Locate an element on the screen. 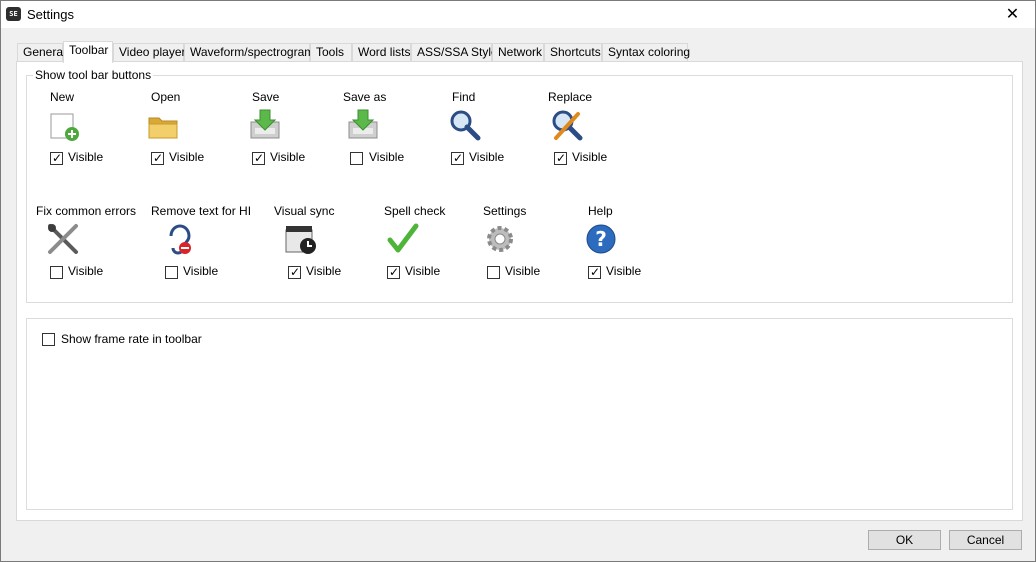  tool-label: Remove text for HI is located at coordinates (201, 211).